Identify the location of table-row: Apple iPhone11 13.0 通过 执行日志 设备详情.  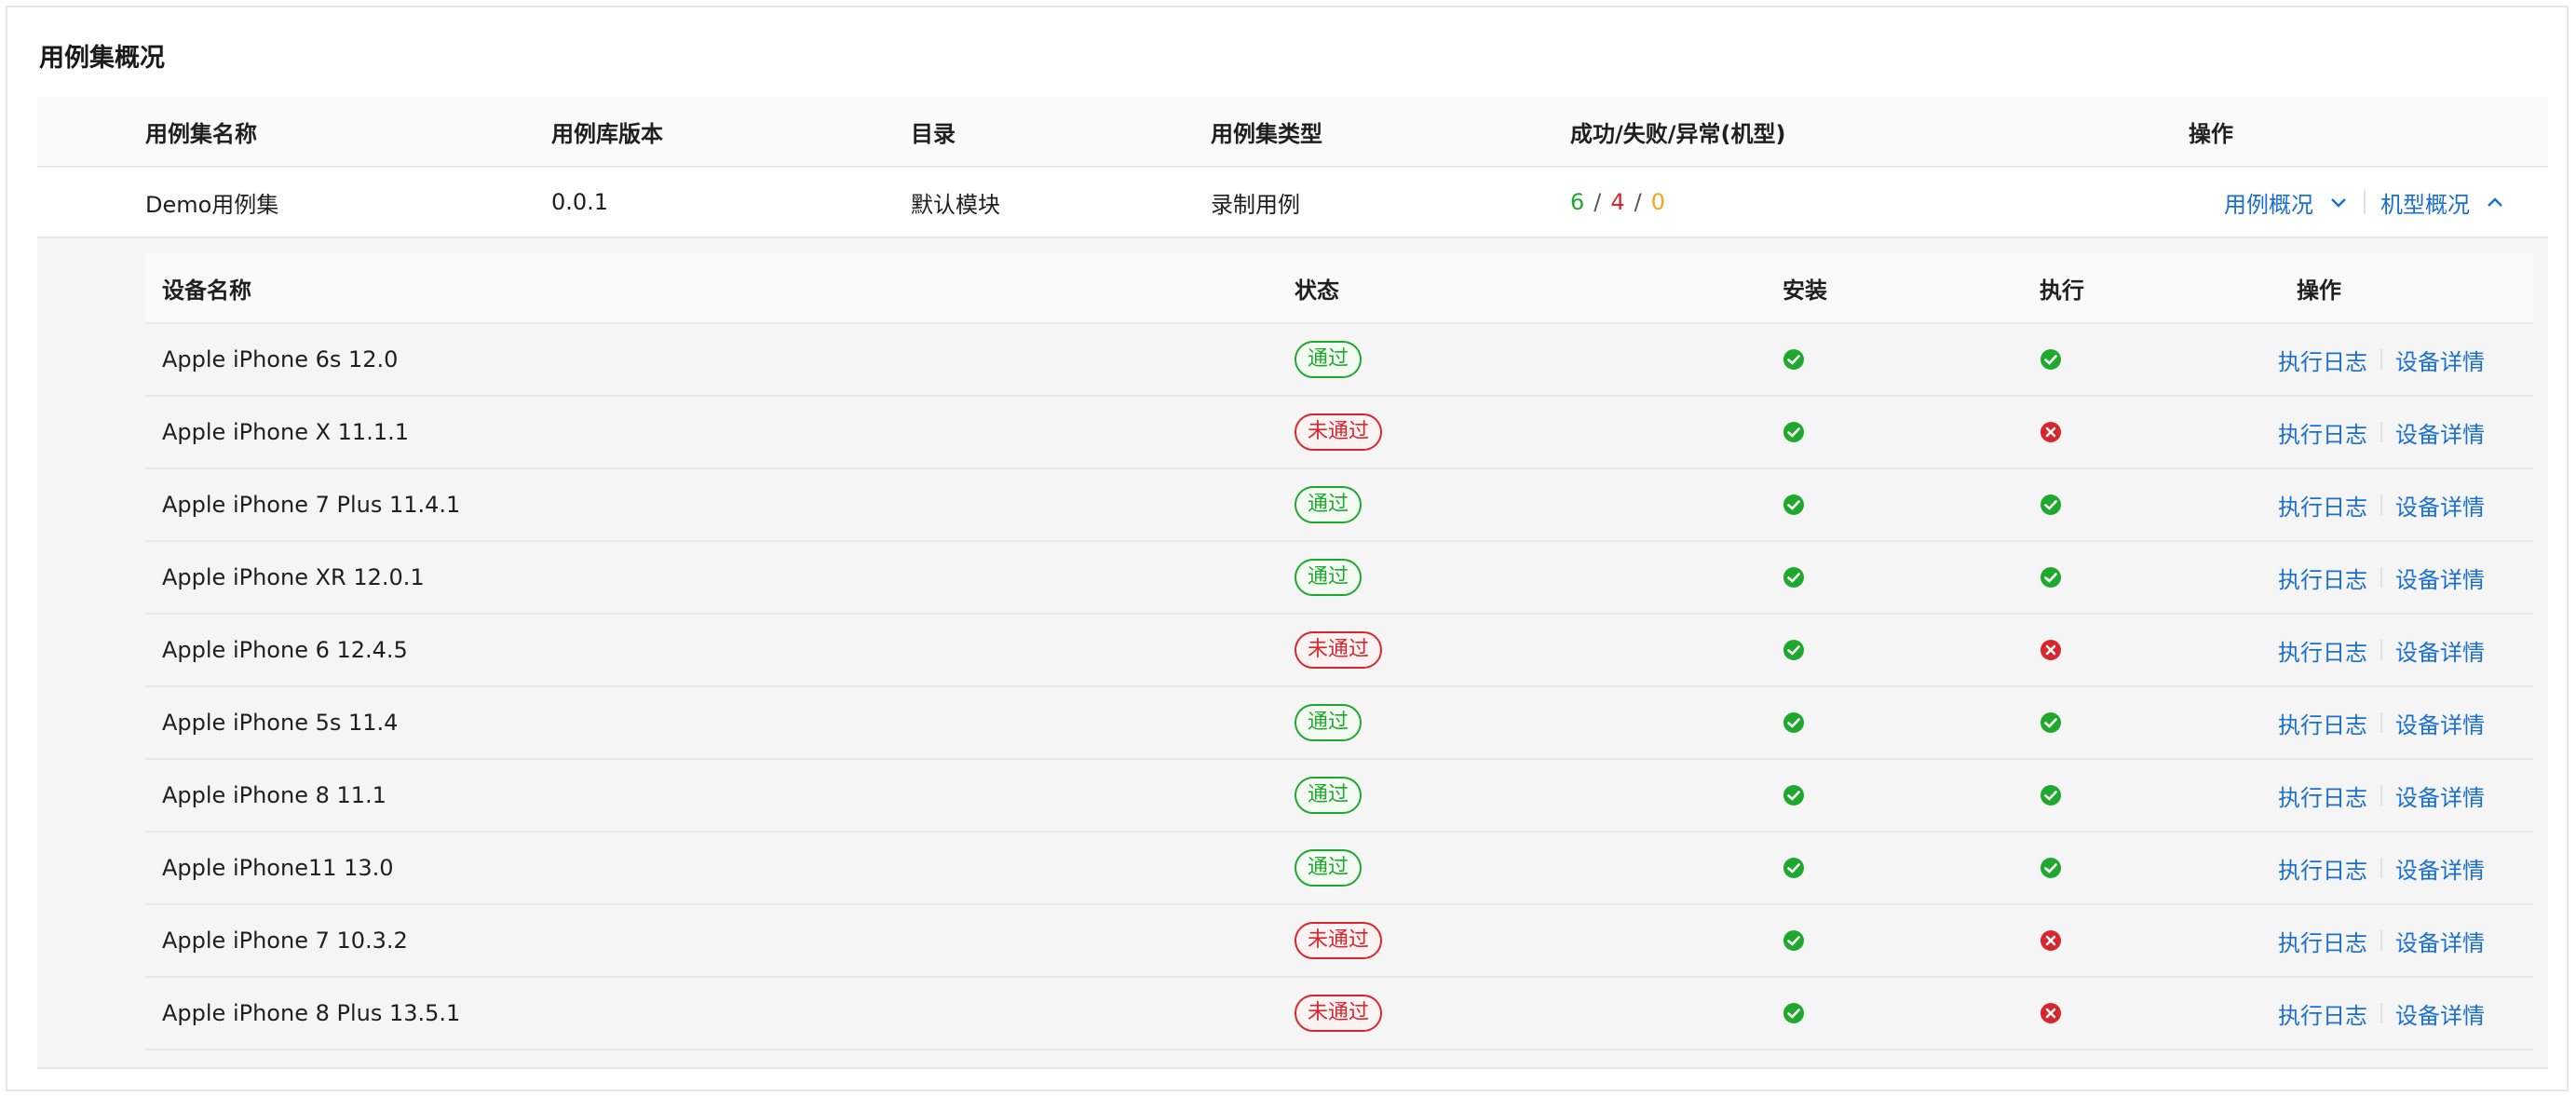
(1339, 869).